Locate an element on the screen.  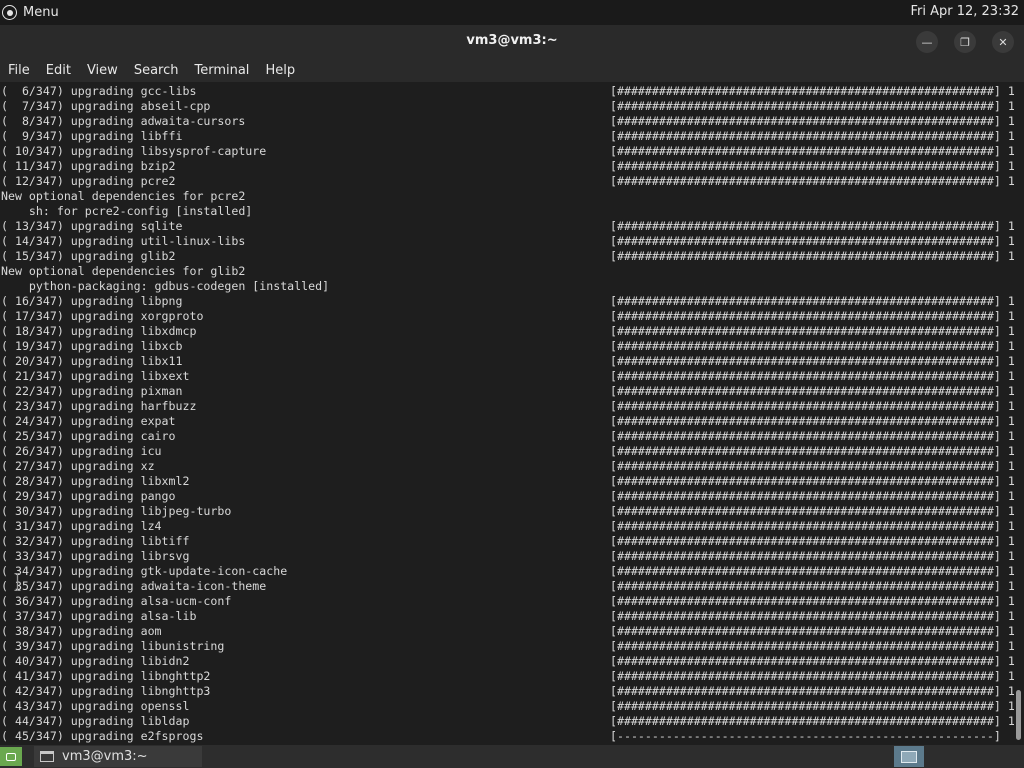
terminal-line: ( 7/347) upgrading abseil-cpp is located at coordinates (106, 106).